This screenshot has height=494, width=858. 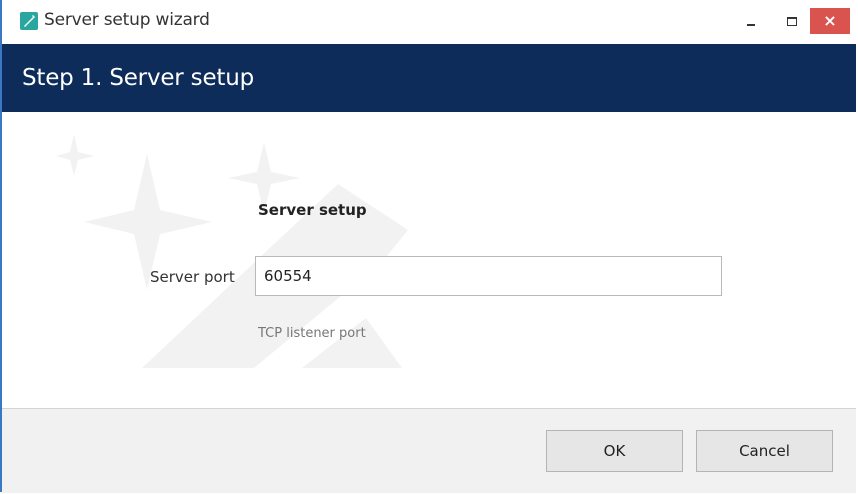 I want to click on section-heading: Server setup, so click(x=312, y=210).